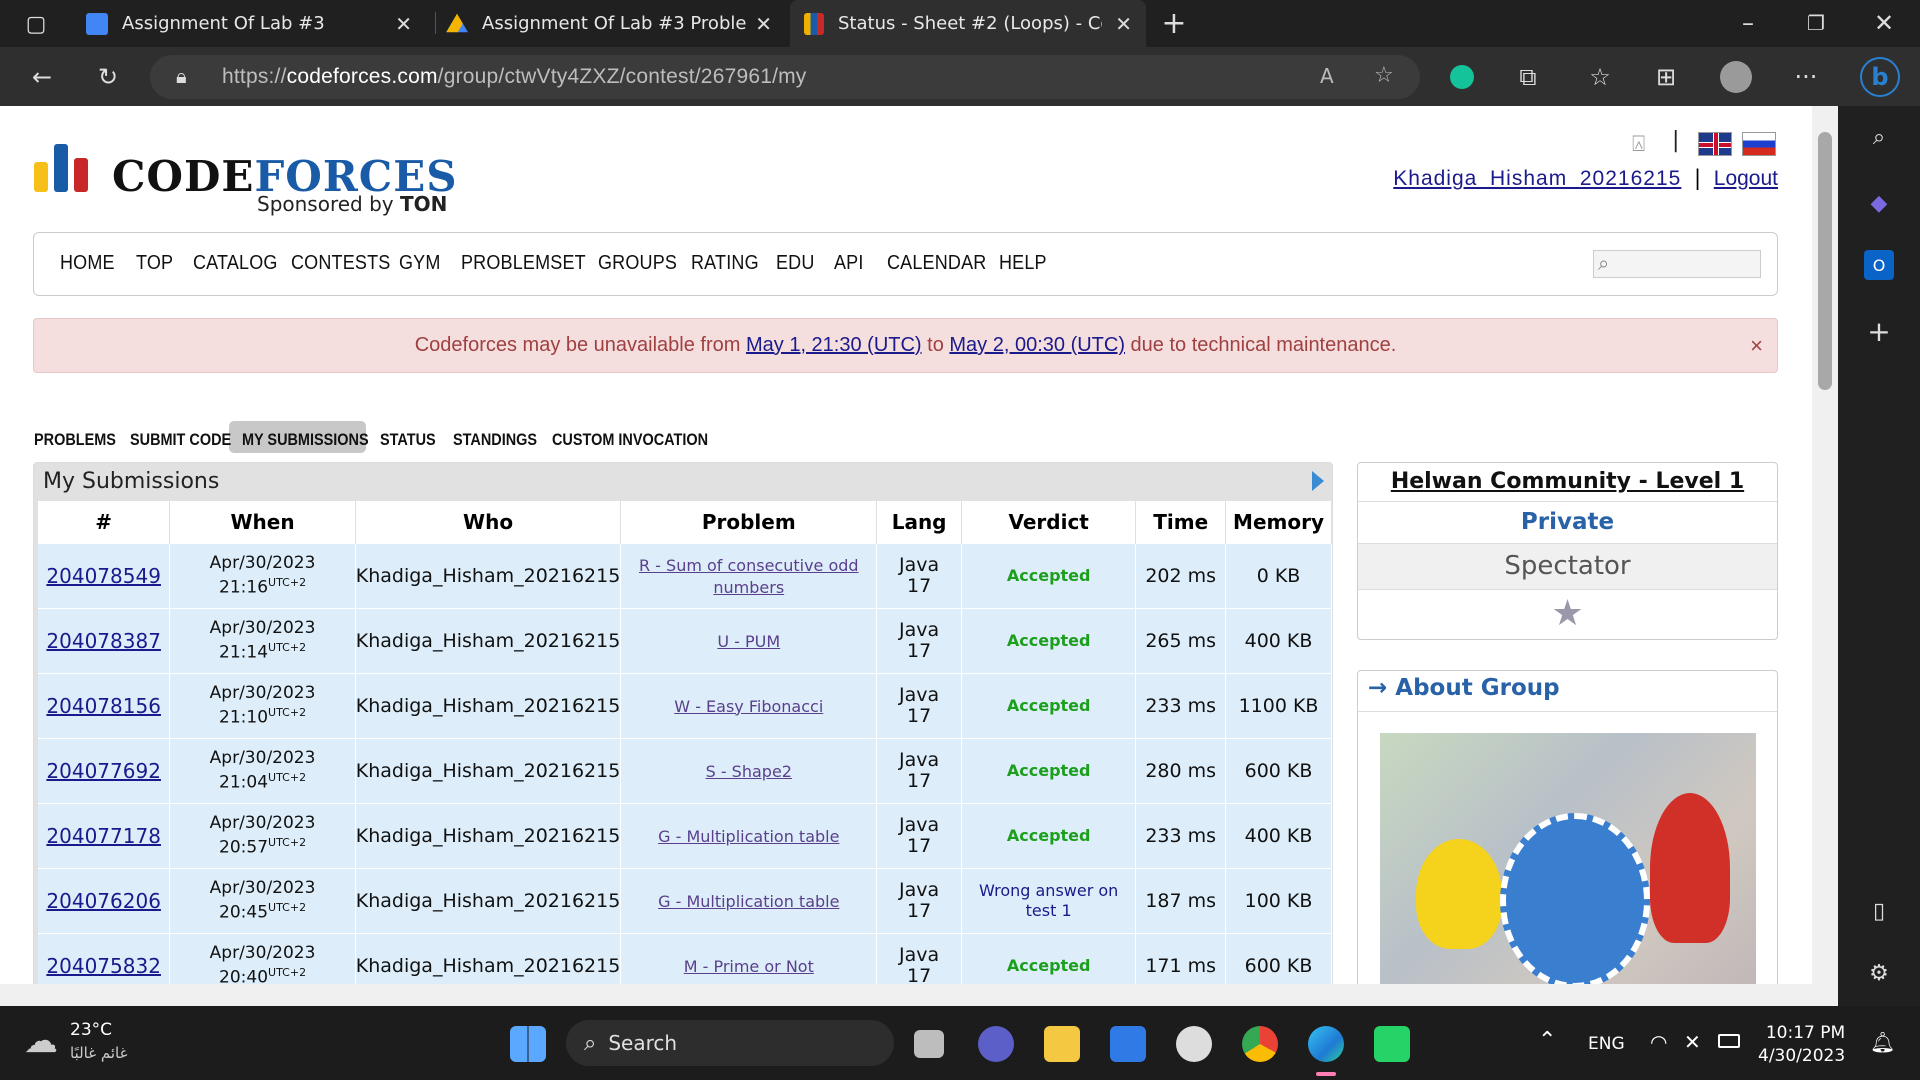 Image resolution: width=1920 pixels, height=1080 pixels. Describe the element at coordinates (1600, 77) in the screenshot. I see `favorites-icon: ☆` at that location.